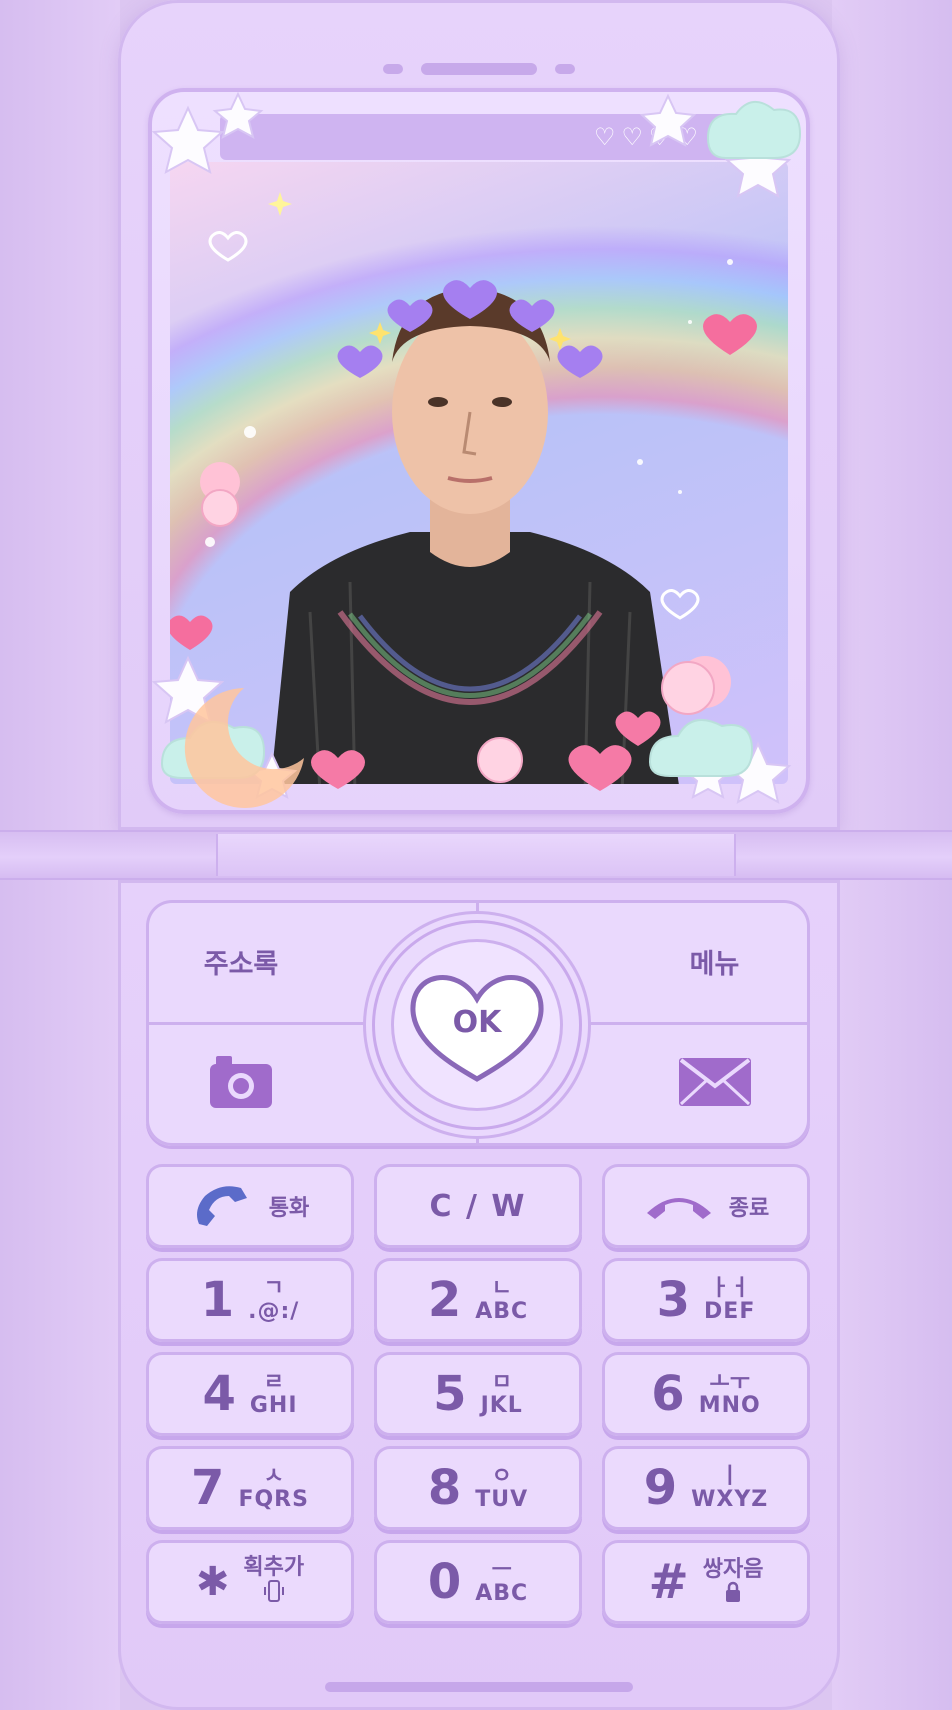  I want to click on key-letters: WXYZ, so click(730, 1499).